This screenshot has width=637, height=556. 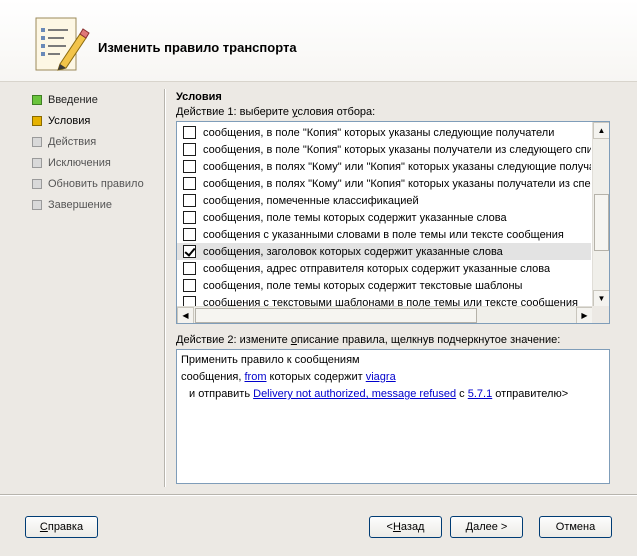 What do you see at coordinates (318, 41) in the screenshot?
I see `wizard-header: Изменить правило транспорта` at bounding box center [318, 41].